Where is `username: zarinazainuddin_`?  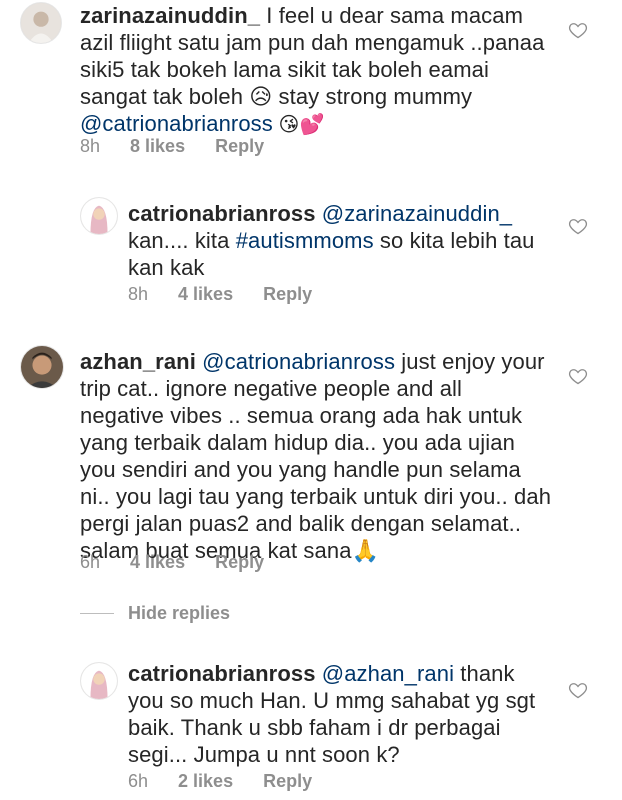 username: zarinazainuddin_ is located at coordinates (170, 15).